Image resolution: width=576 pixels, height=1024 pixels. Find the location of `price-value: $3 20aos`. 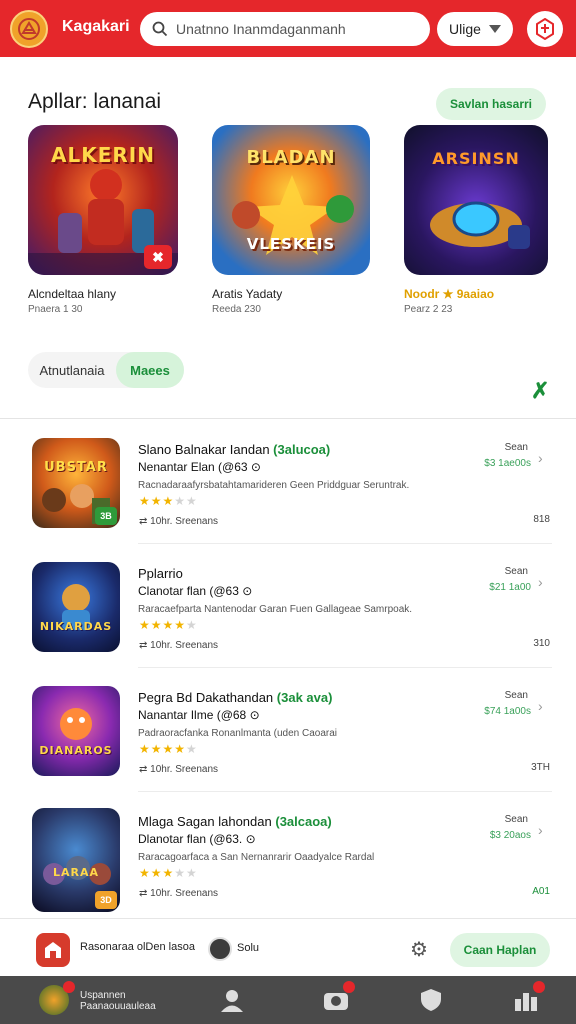

price-value: $3 20aos is located at coordinates (510, 835).